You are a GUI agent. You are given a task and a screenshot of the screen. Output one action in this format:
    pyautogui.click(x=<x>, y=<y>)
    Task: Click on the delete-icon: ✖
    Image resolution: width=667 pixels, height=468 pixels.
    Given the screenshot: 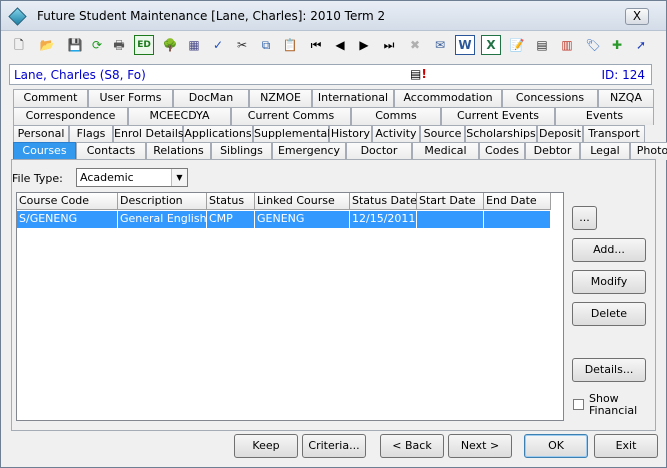 What is the action you would take?
    pyautogui.click(x=415, y=45)
    